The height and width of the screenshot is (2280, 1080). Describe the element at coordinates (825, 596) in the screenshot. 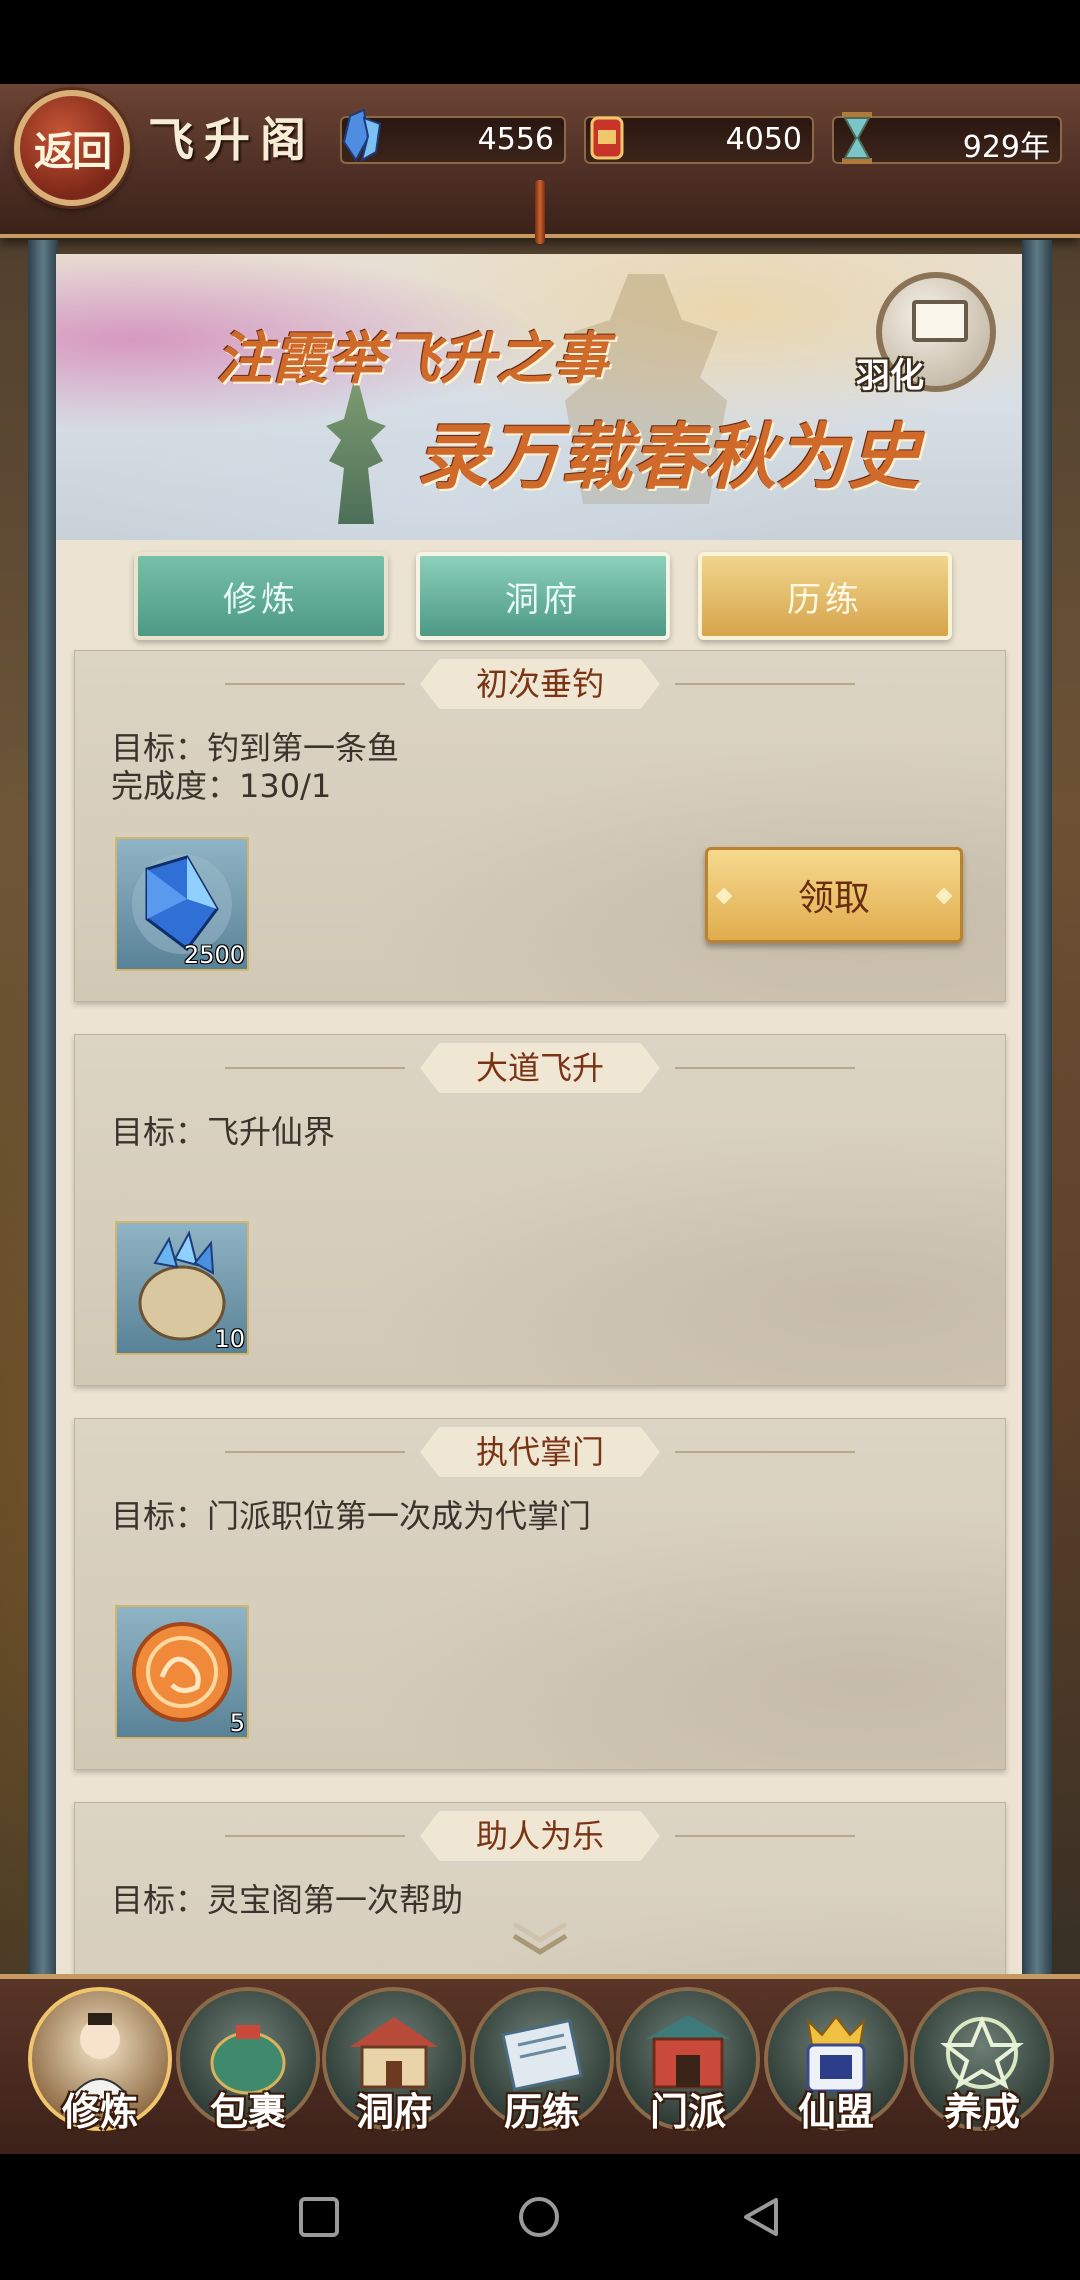

I see `tab-trials: 历练` at that location.